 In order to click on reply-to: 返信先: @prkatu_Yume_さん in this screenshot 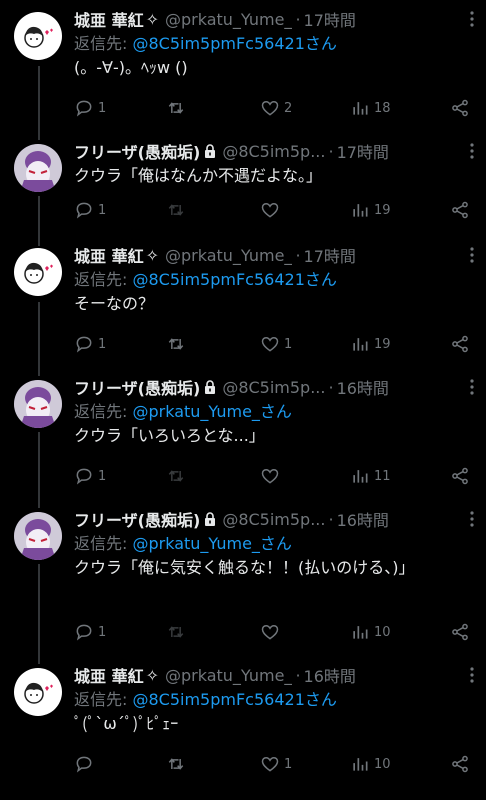, I will do `click(273, 544)`.